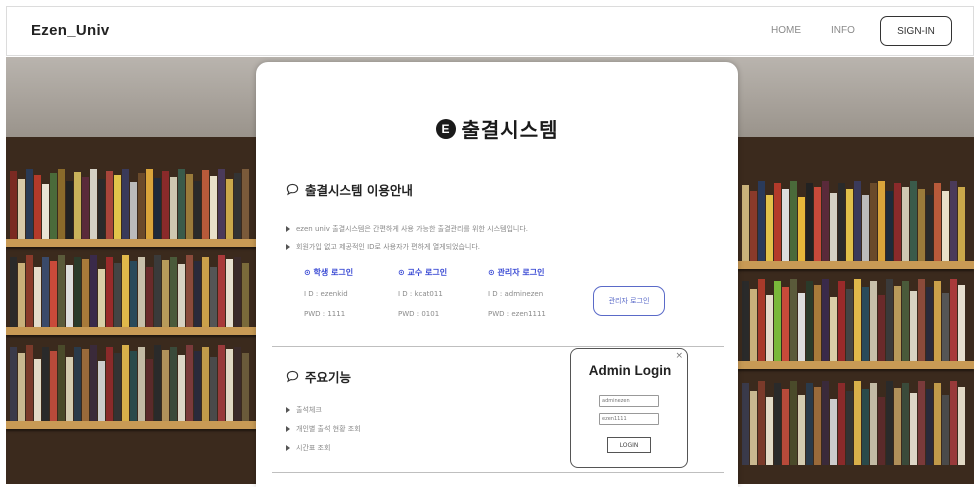 This screenshot has width=980, height=487. What do you see at coordinates (916, 31) in the screenshot?
I see `sign-in-button: SIGN-IN` at bounding box center [916, 31].